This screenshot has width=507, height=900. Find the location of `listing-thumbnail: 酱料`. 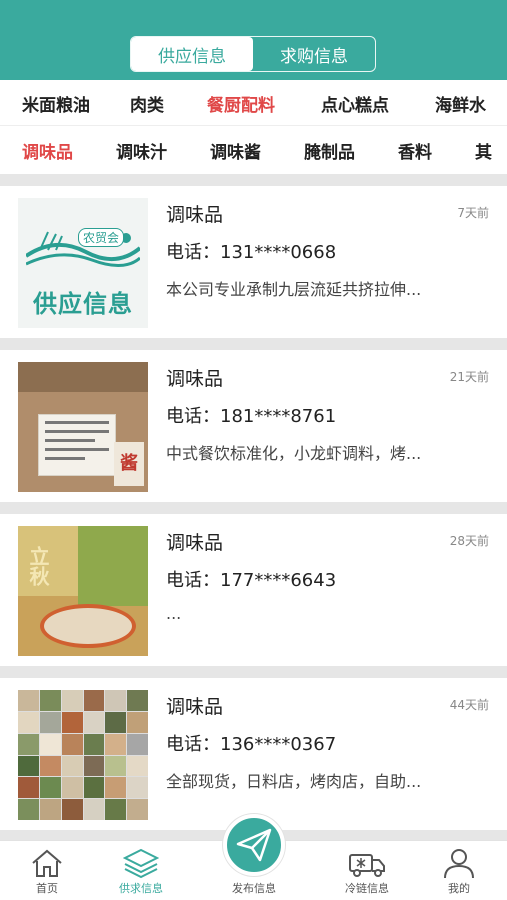

listing-thumbnail: 酱料 is located at coordinates (83, 427).